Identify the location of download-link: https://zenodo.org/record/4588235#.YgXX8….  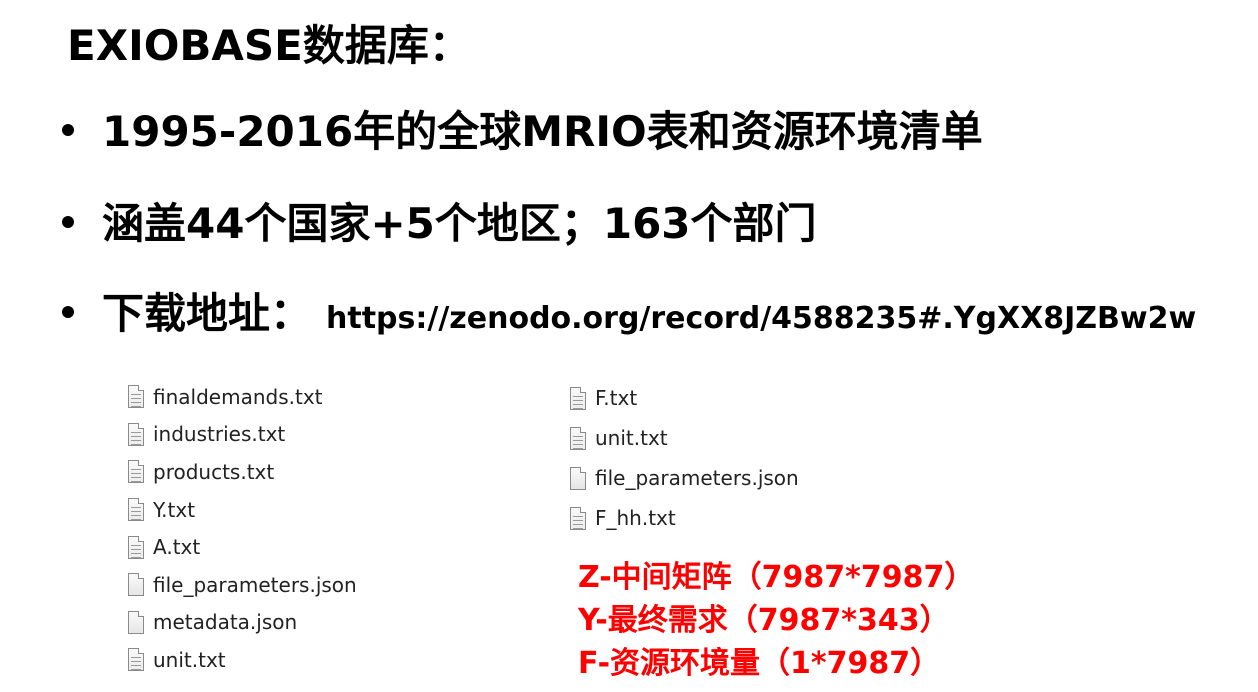
(761, 318).